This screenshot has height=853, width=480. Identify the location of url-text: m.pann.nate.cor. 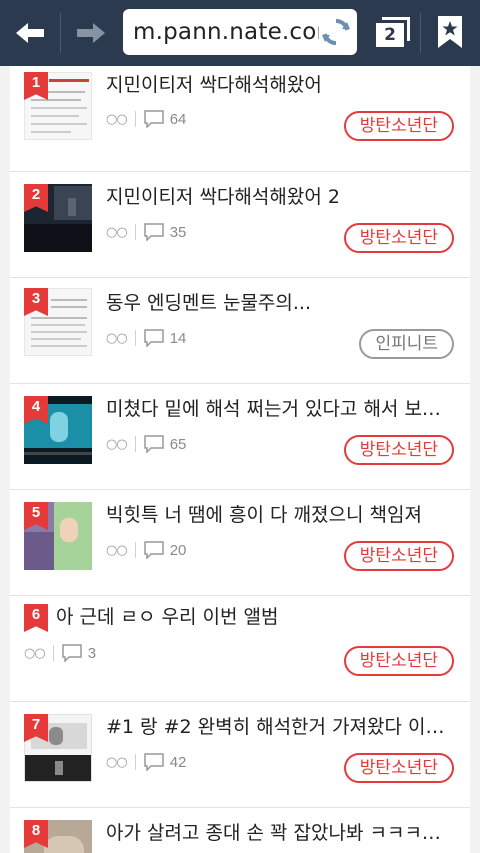
(230, 32).